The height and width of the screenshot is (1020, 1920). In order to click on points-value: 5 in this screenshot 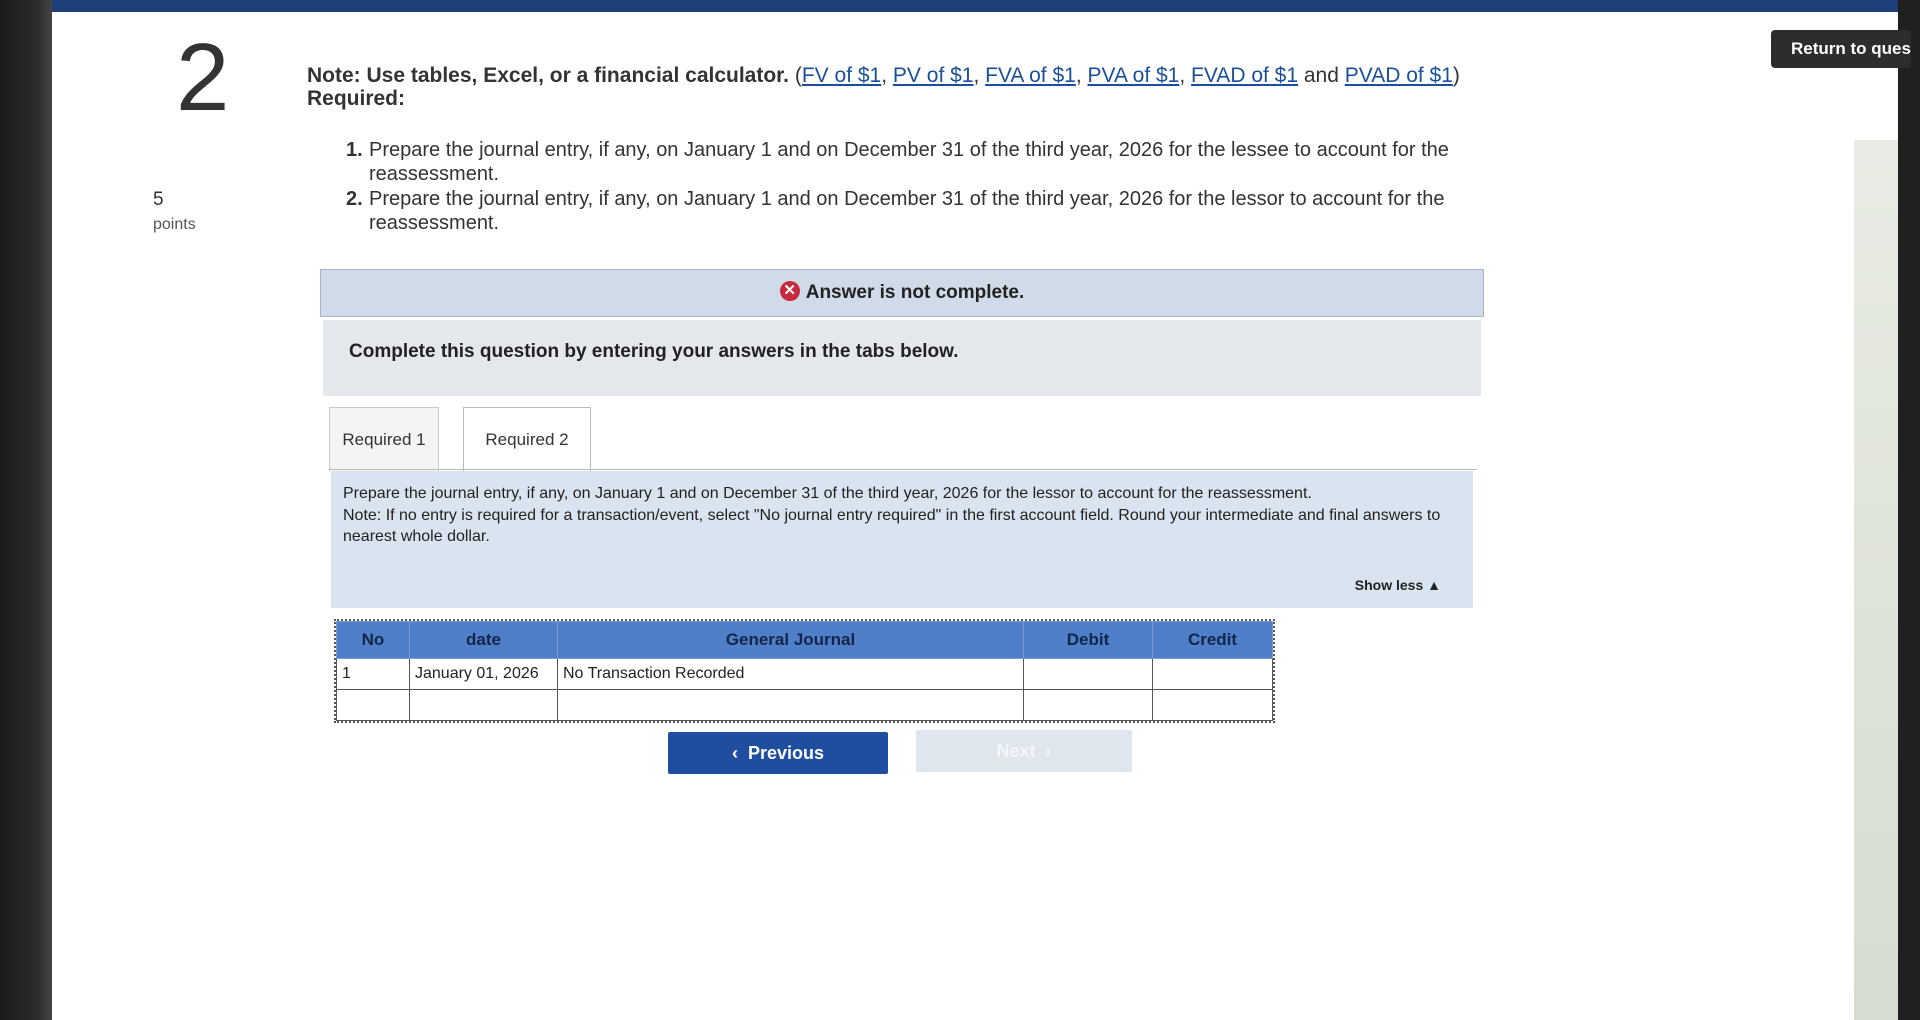, I will do `click(158, 199)`.